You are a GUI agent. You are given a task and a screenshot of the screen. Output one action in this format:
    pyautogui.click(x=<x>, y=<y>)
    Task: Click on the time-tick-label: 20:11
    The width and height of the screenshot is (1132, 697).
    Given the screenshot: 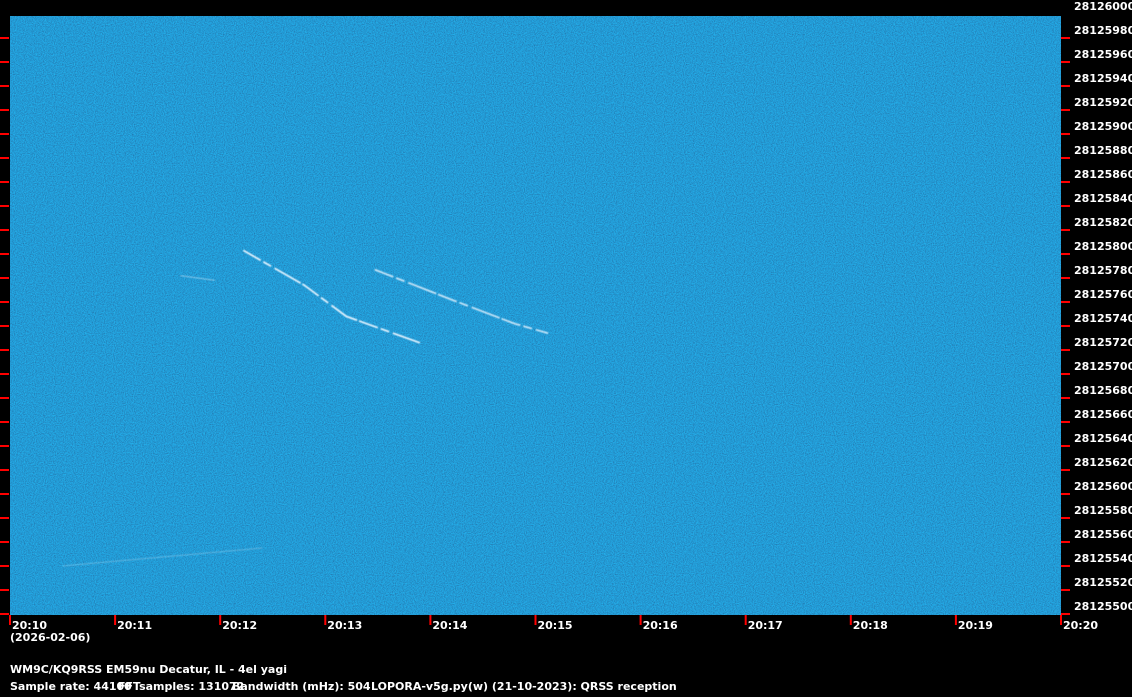 What is the action you would take?
    pyautogui.click(x=134, y=625)
    